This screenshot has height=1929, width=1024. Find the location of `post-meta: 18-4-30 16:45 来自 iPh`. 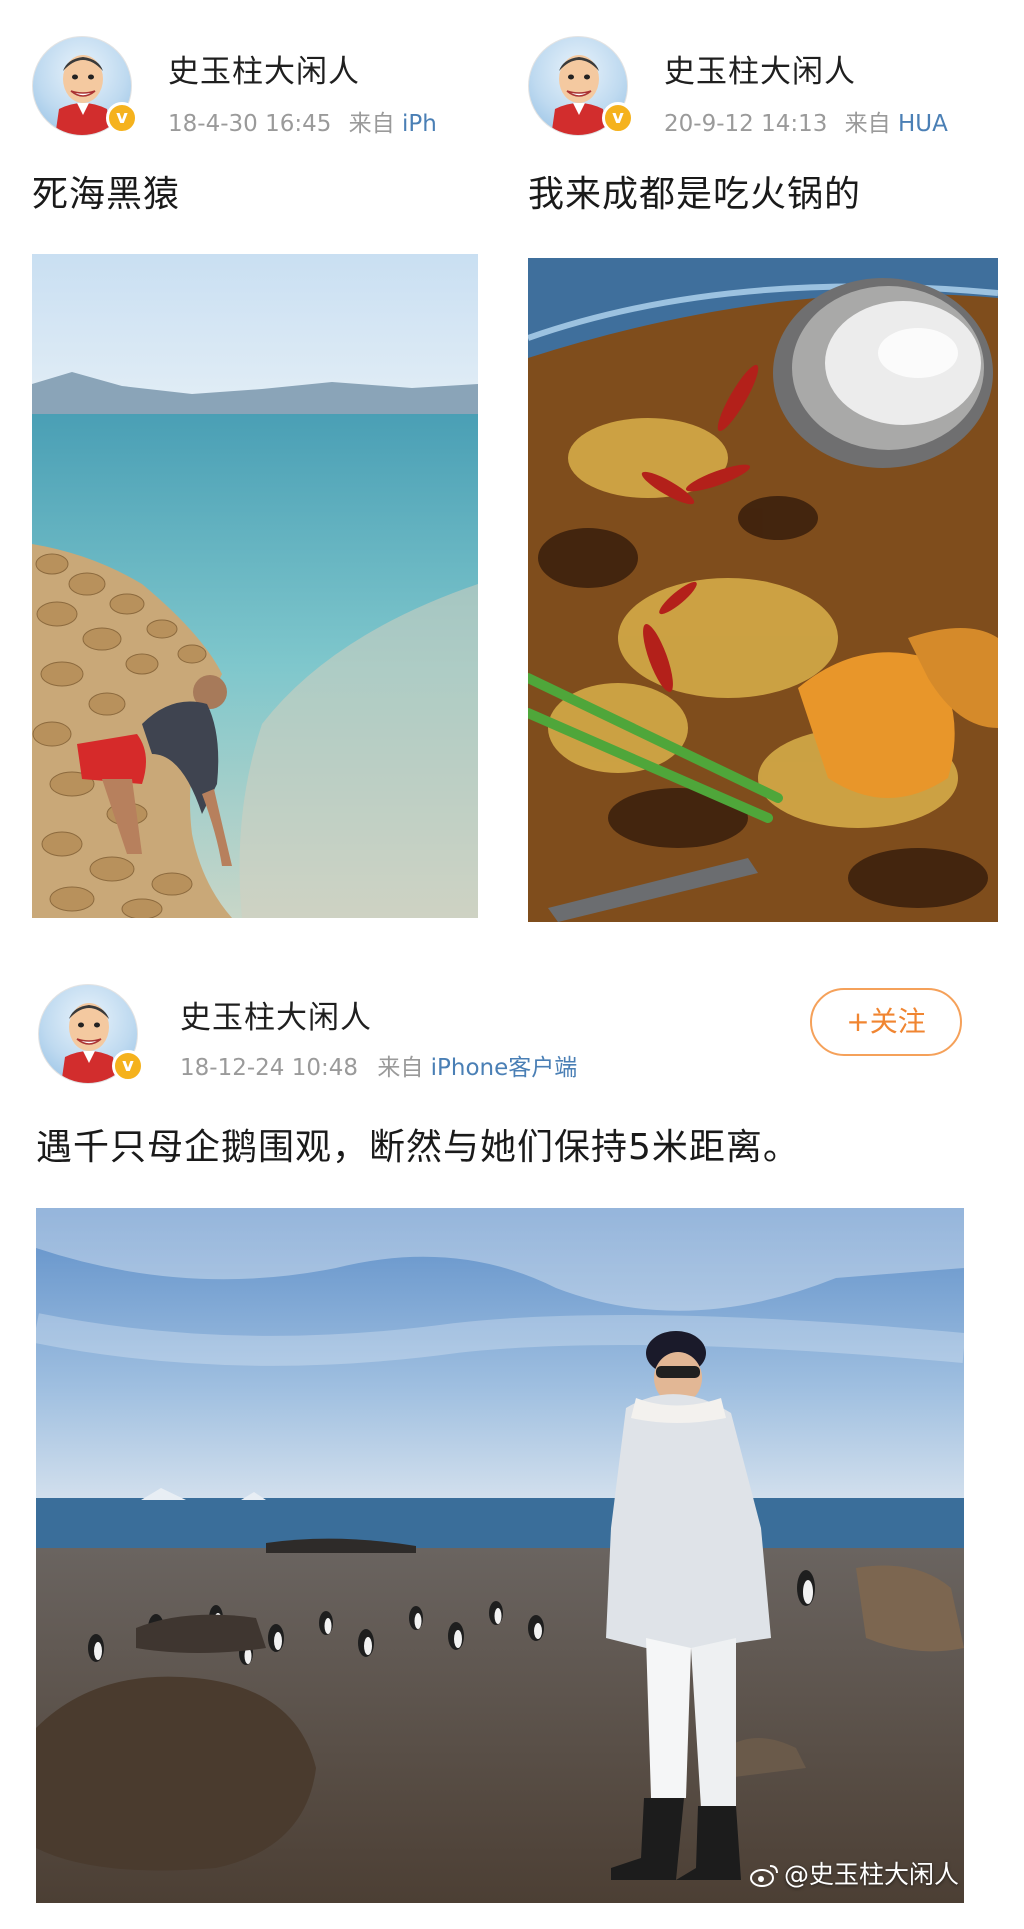

post-meta: 18-4-30 16:45 来自 iPh is located at coordinates (323, 121).